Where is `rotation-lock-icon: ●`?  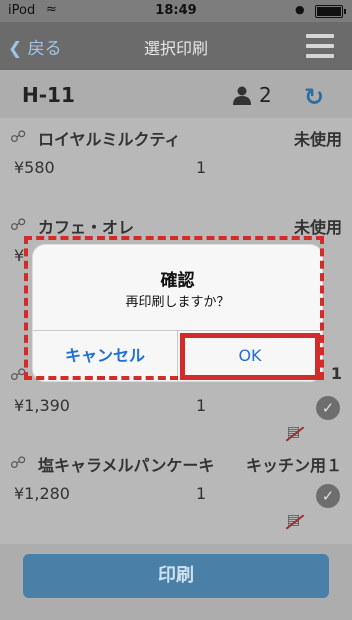 rotation-lock-icon: ● is located at coordinates (300, 9).